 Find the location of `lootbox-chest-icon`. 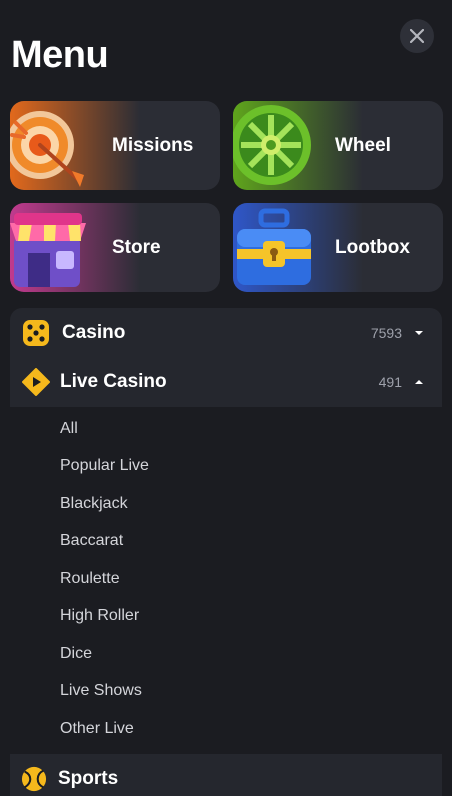

lootbox-chest-icon is located at coordinates (274, 246).